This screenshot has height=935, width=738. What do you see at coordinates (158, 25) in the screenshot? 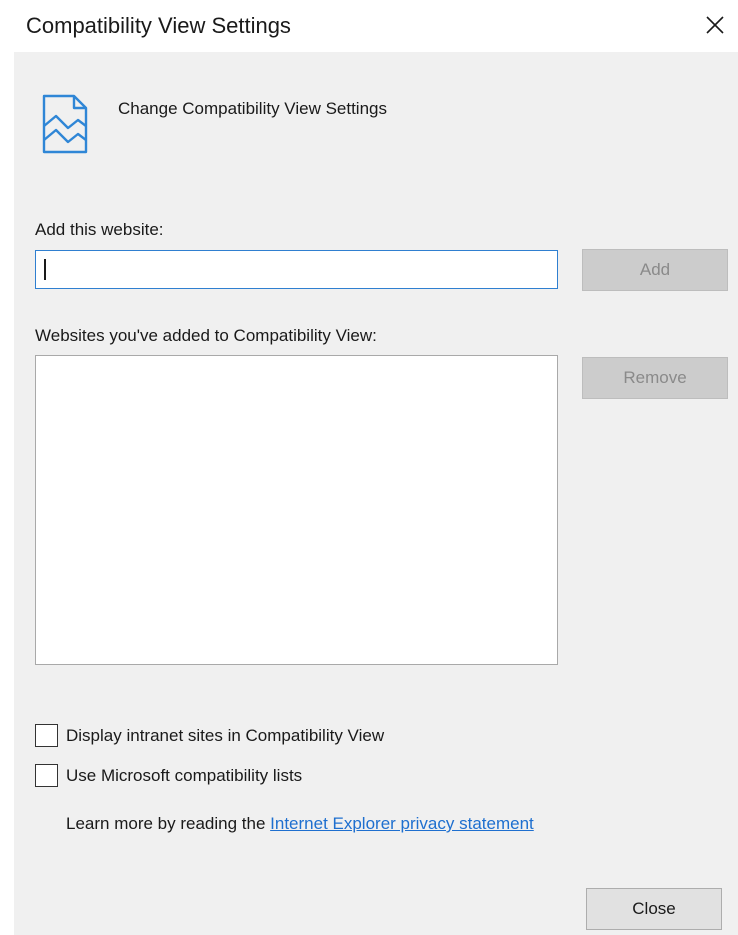
I see `dialog-title: Compatibility View Settings` at bounding box center [158, 25].